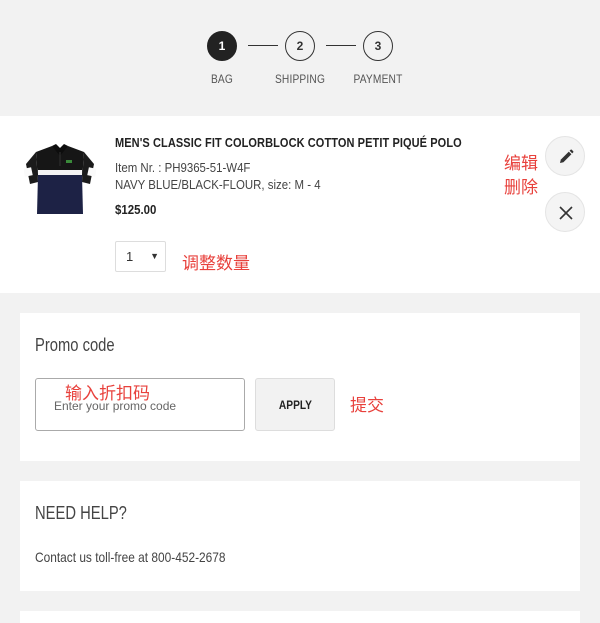  I want to click on annotation-submit: 提交, so click(367, 406).